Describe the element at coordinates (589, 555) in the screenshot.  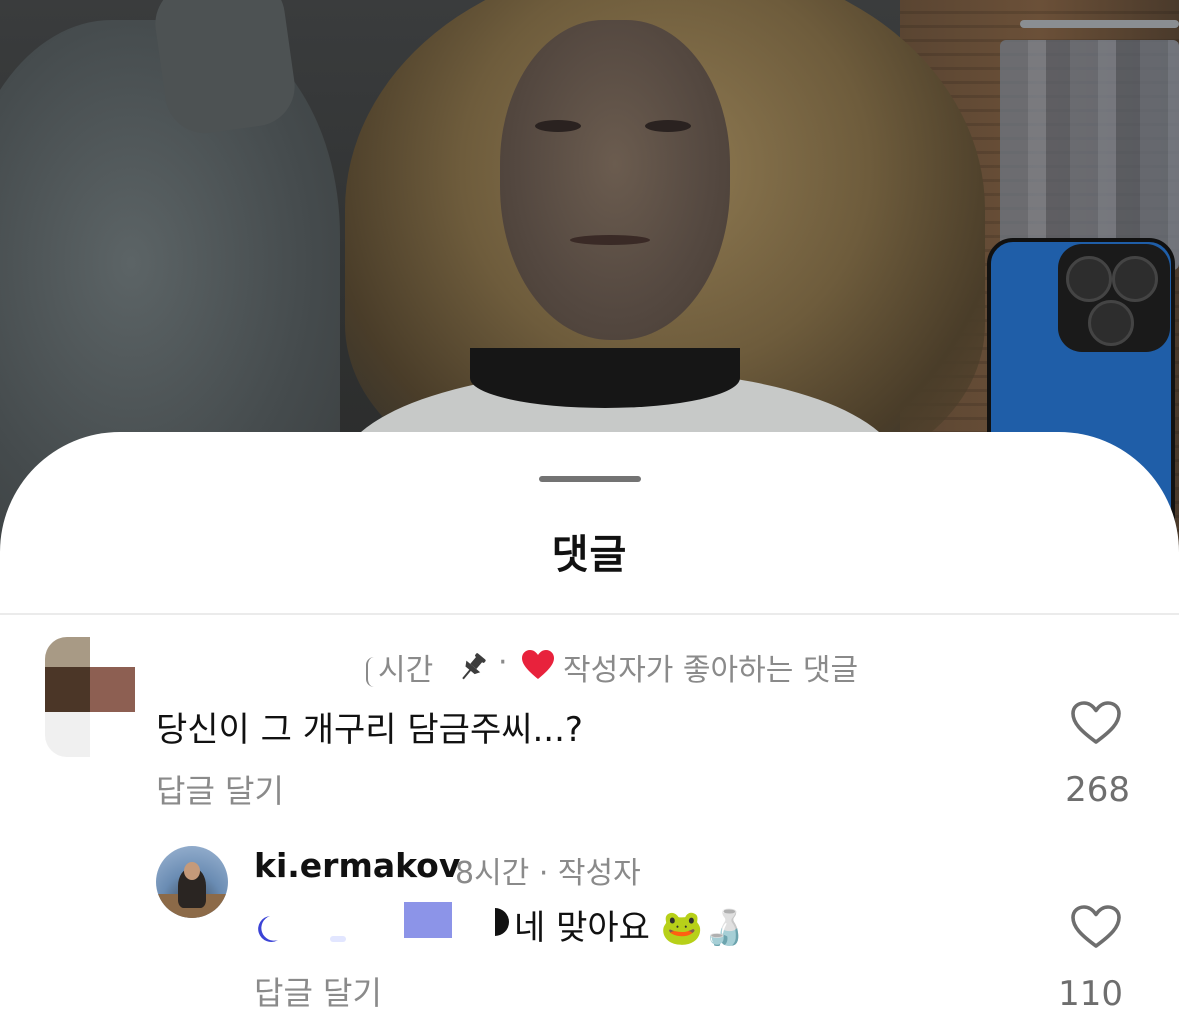
I see `sheet-title: 댓글` at that location.